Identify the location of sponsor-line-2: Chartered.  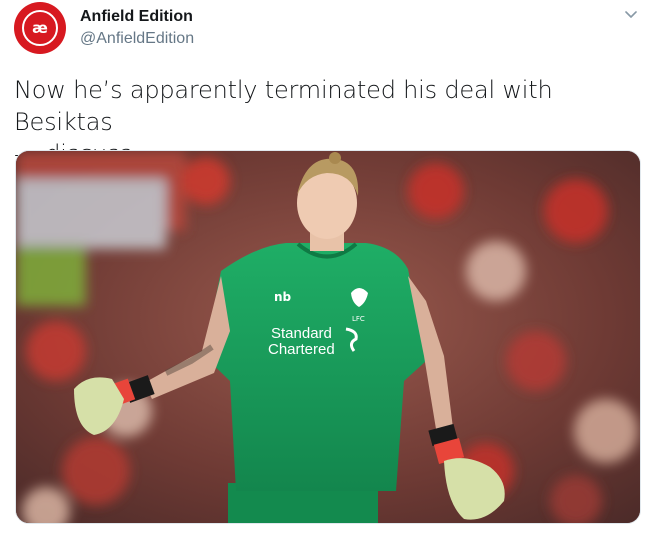
(301, 349).